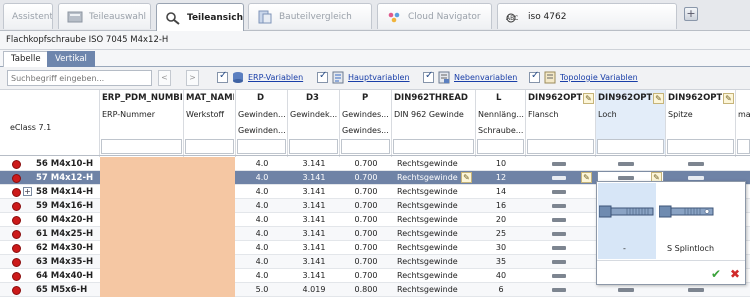  What do you see at coordinates (680, 114) in the screenshot?
I see `column-desc-opt3: Spitze` at bounding box center [680, 114].